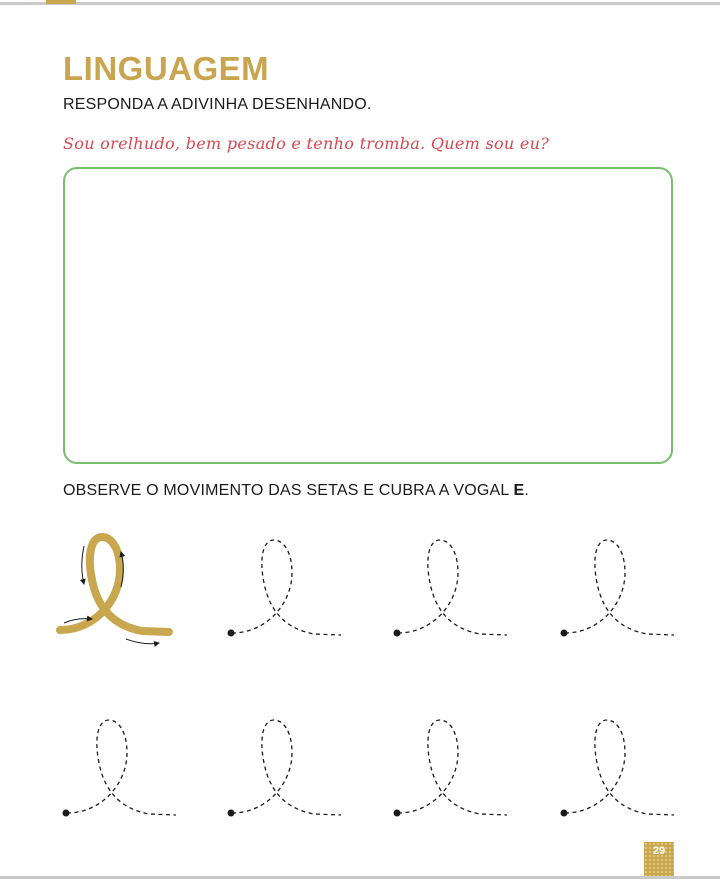 This screenshot has height=880, width=720. What do you see at coordinates (82, 565) in the screenshot?
I see `arrow-down-icon` at bounding box center [82, 565].